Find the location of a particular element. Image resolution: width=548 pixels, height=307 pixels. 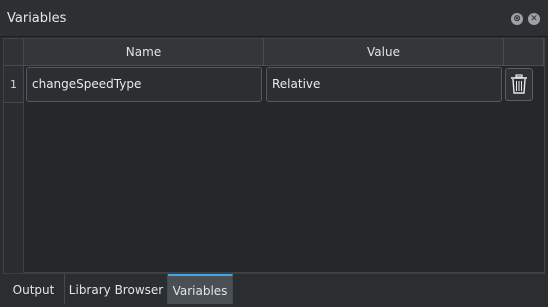

row-gutter is located at coordinates (14, 188).